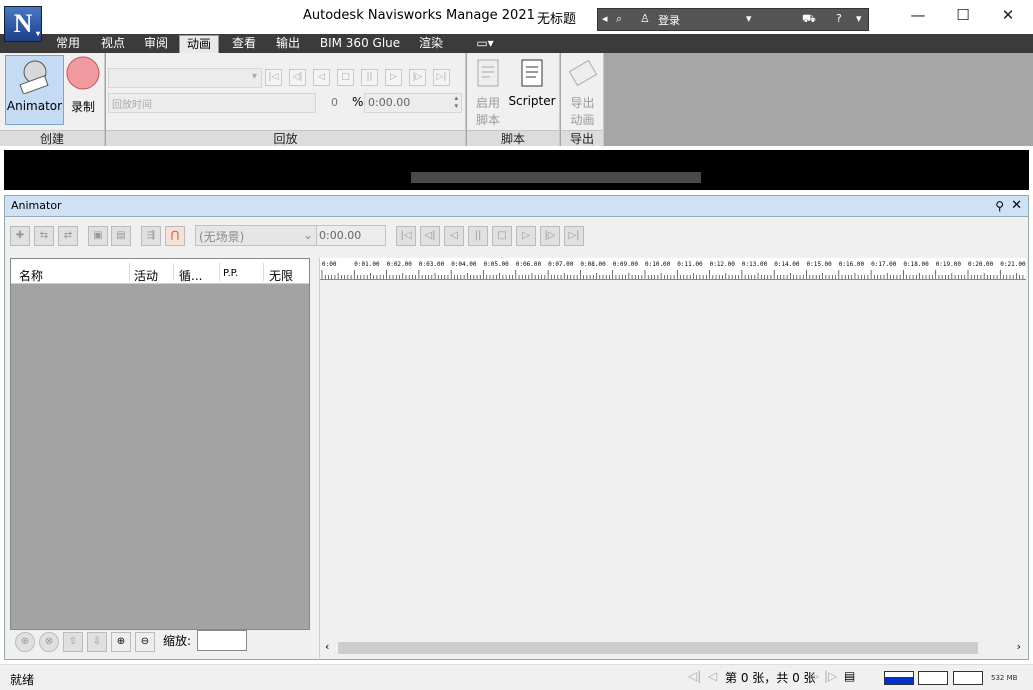 The height and width of the screenshot is (690, 1033). What do you see at coordinates (244, 44) in the screenshot?
I see `tab-view: 查看` at bounding box center [244, 44].